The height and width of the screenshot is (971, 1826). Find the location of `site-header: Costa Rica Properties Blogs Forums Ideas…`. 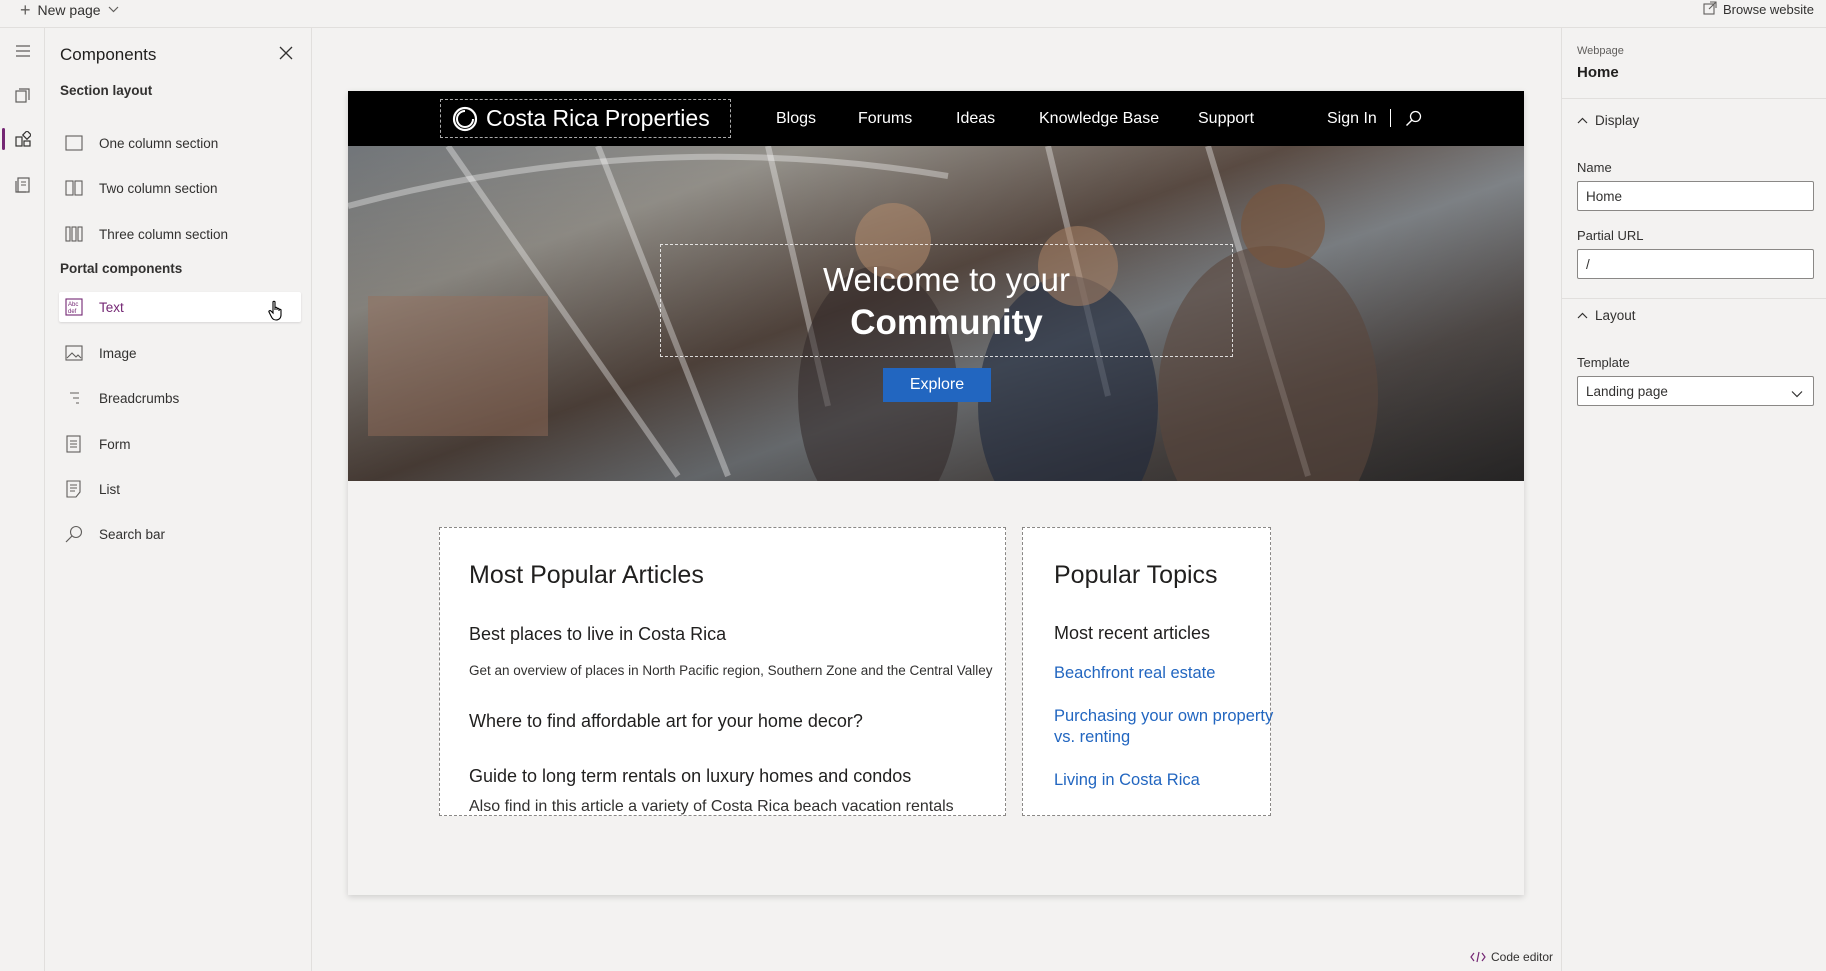

site-header: Costa Rica Properties Blogs Forums Ideas… is located at coordinates (936, 118).